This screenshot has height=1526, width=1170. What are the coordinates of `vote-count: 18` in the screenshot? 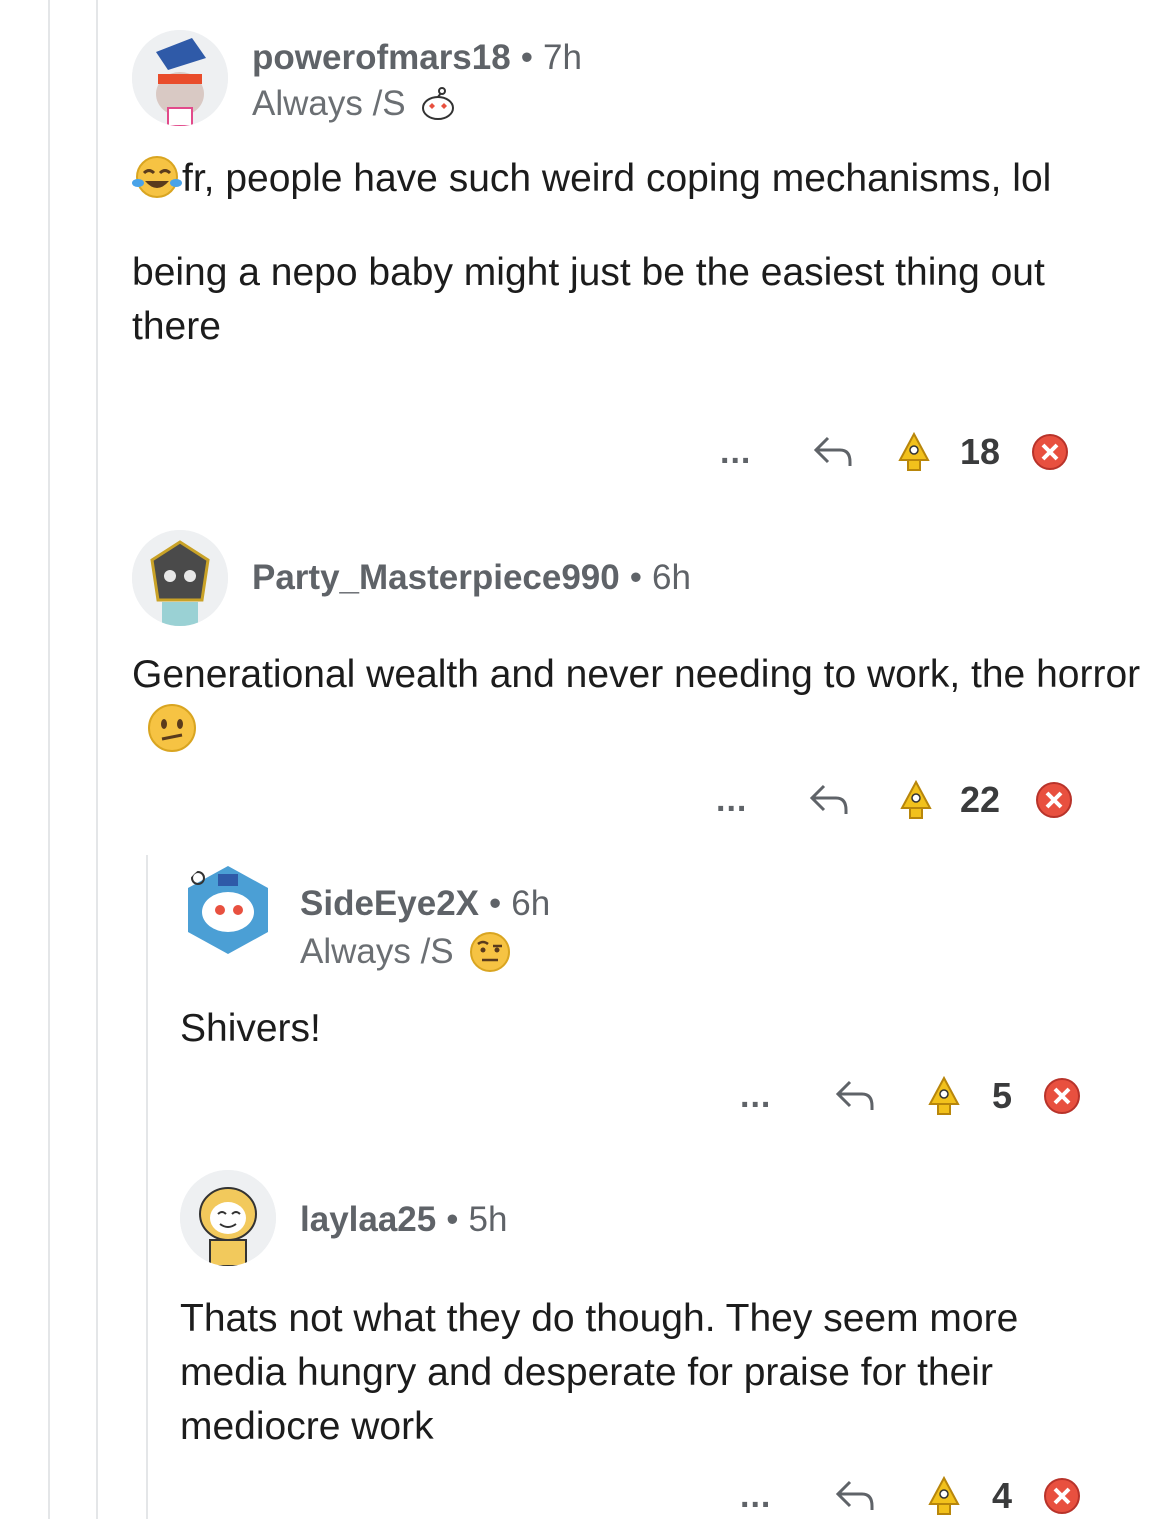 It's located at (980, 451).